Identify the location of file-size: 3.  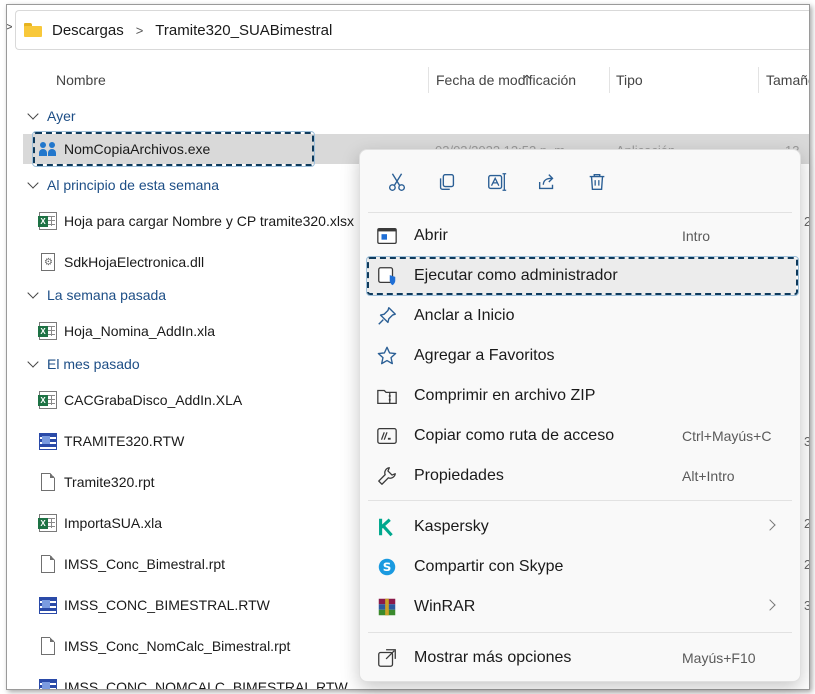
(806, 605).